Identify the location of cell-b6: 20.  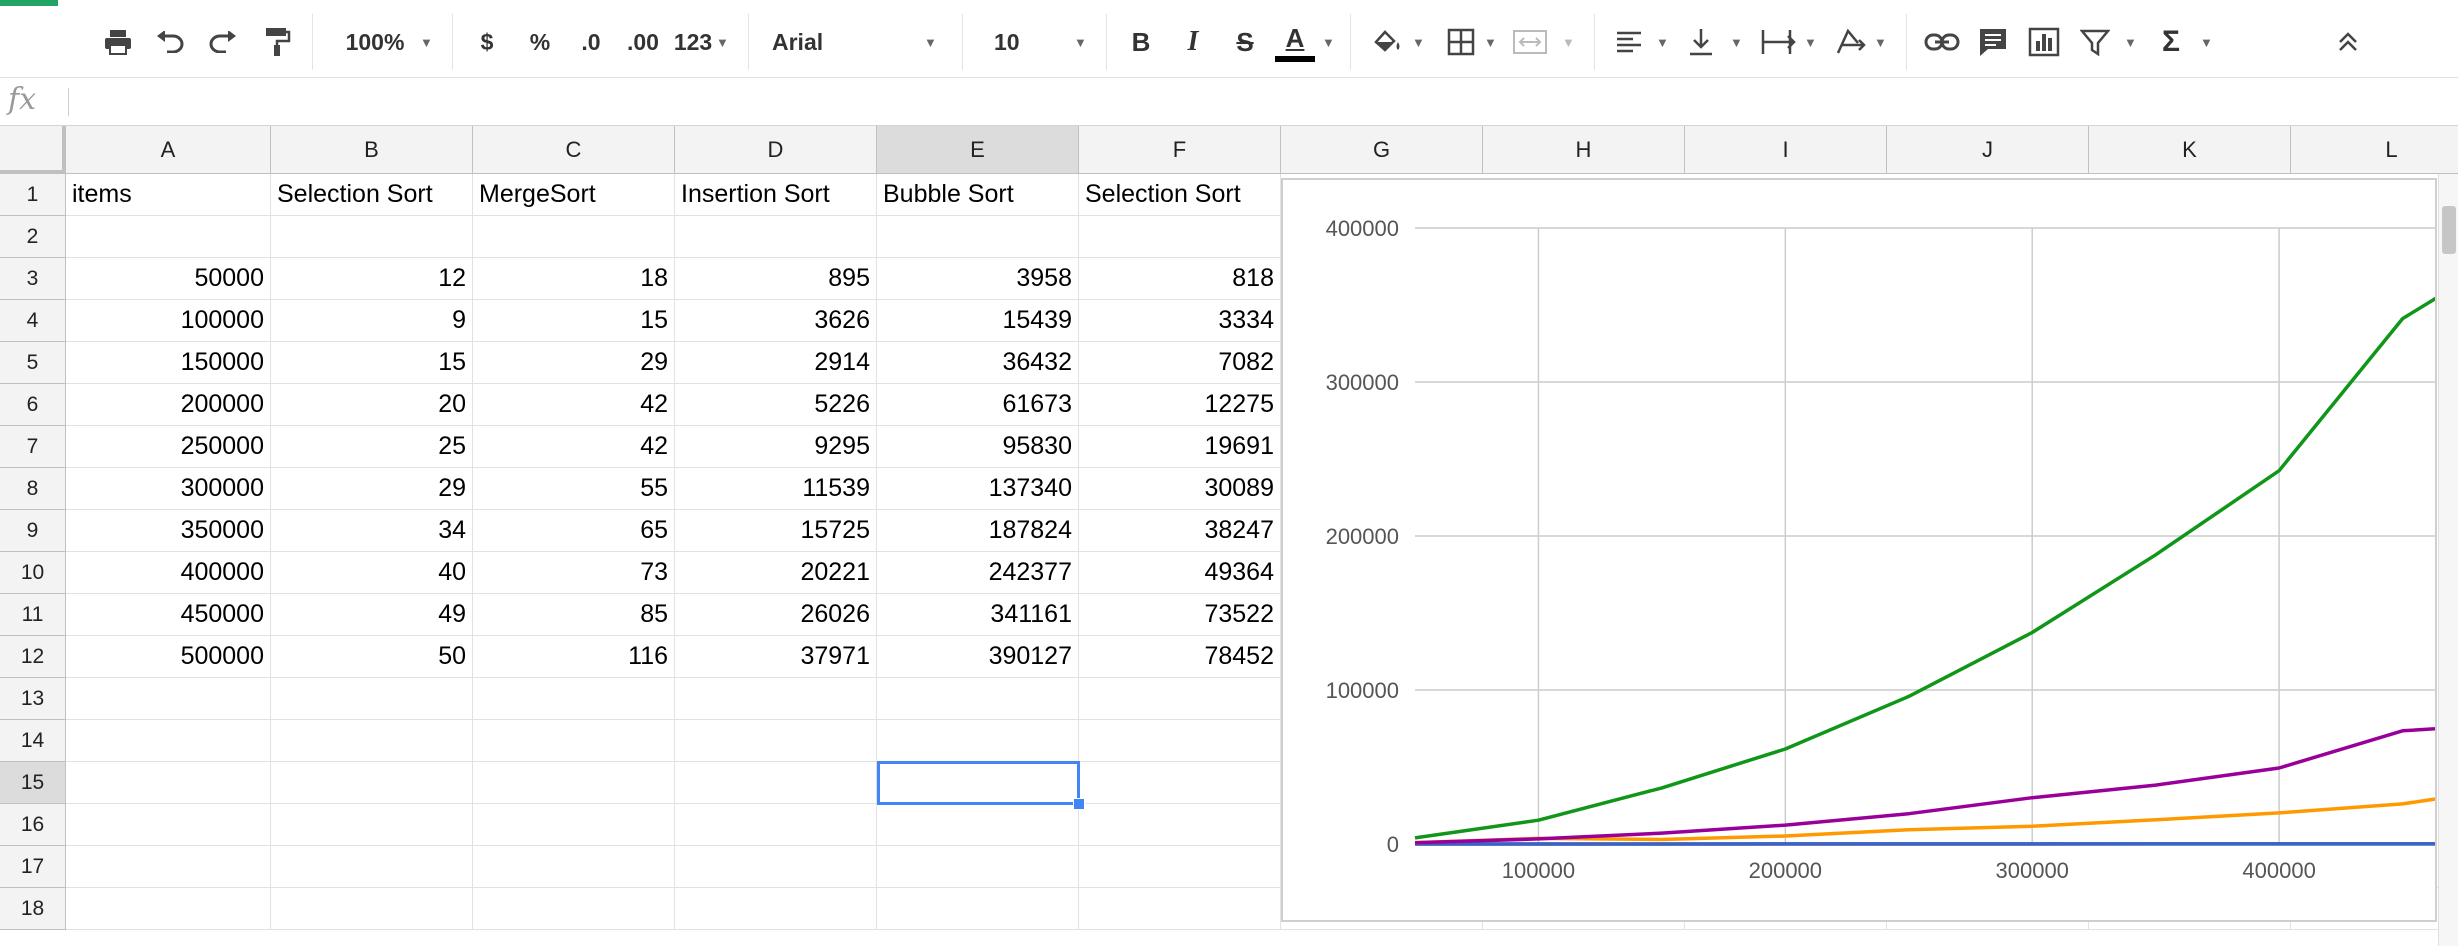
(372, 405).